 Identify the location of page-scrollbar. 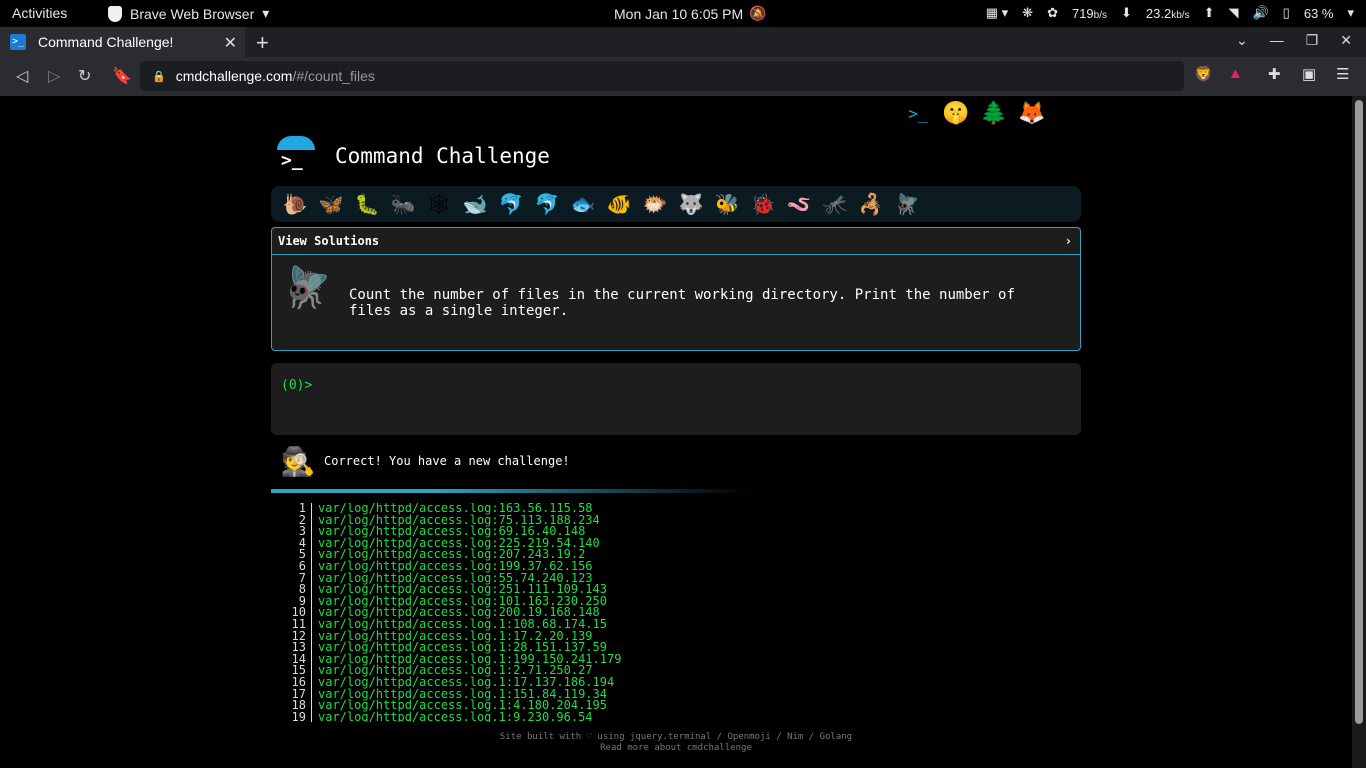
(1359, 432).